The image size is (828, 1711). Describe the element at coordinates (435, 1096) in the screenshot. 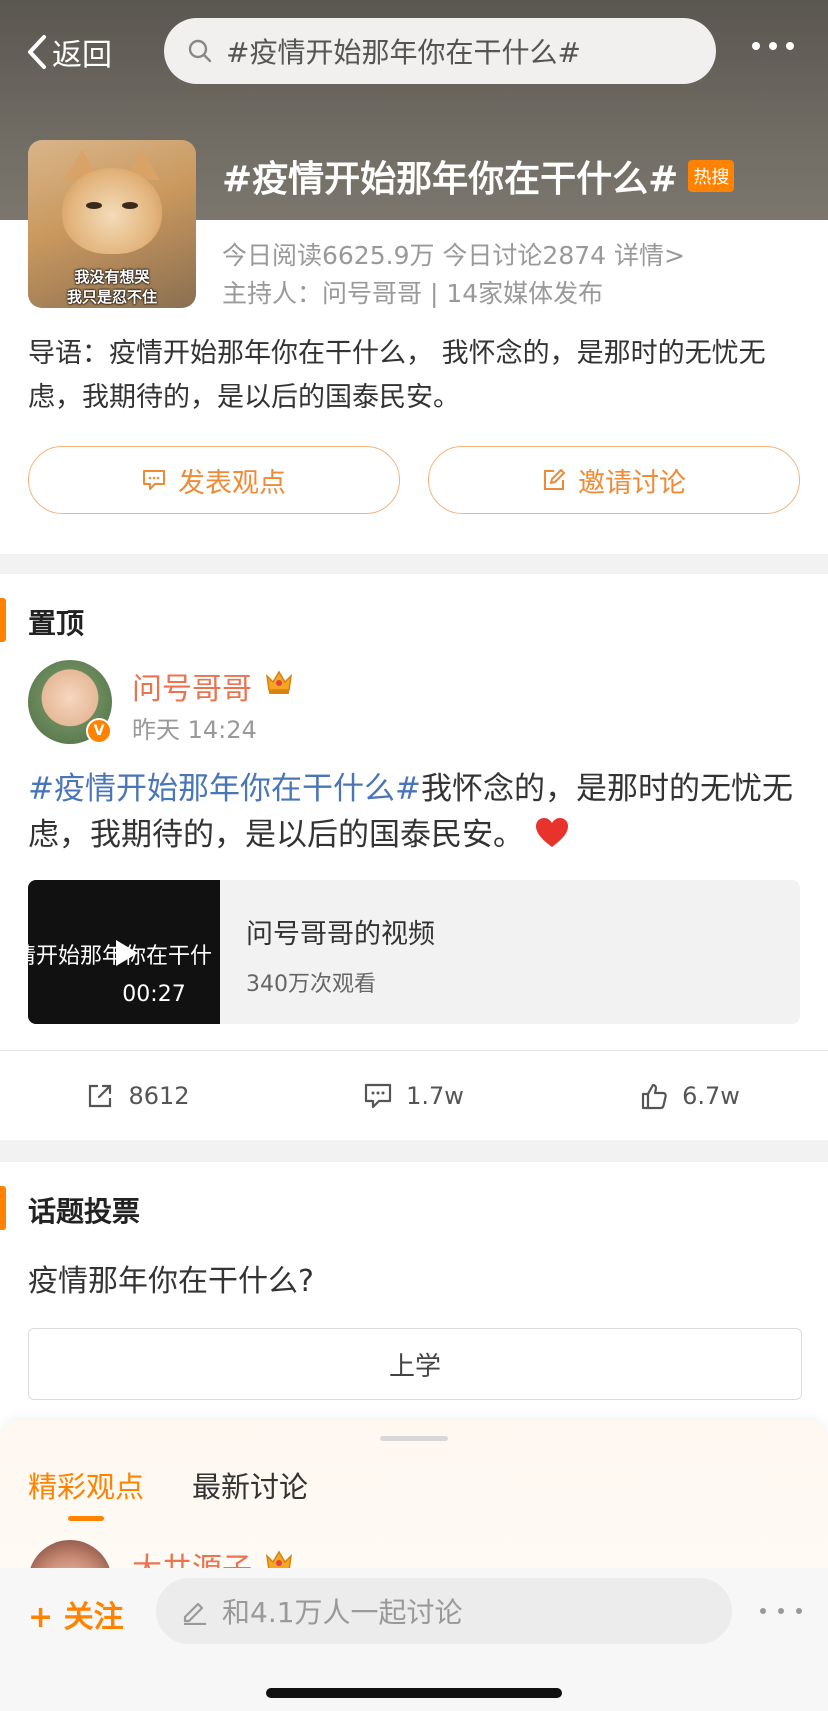

I see `comment-count: 1.7w` at that location.